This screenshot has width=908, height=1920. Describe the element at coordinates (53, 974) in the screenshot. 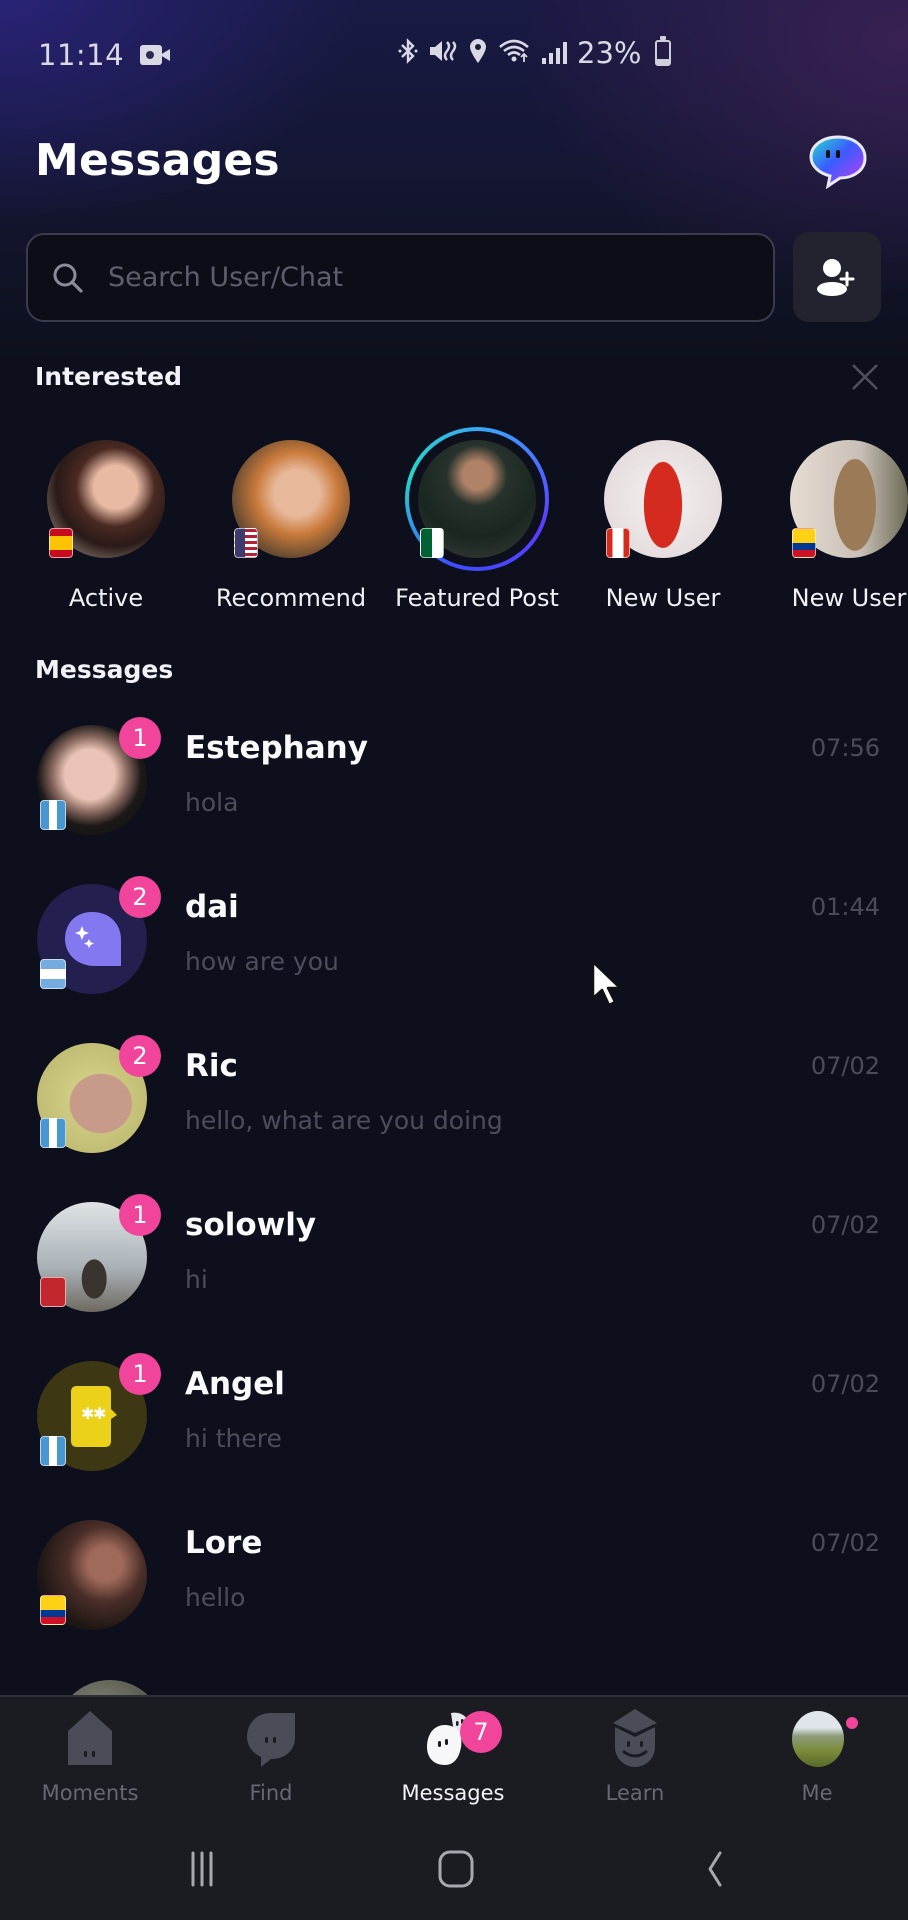

I see `flag-argentina-icon` at that location.